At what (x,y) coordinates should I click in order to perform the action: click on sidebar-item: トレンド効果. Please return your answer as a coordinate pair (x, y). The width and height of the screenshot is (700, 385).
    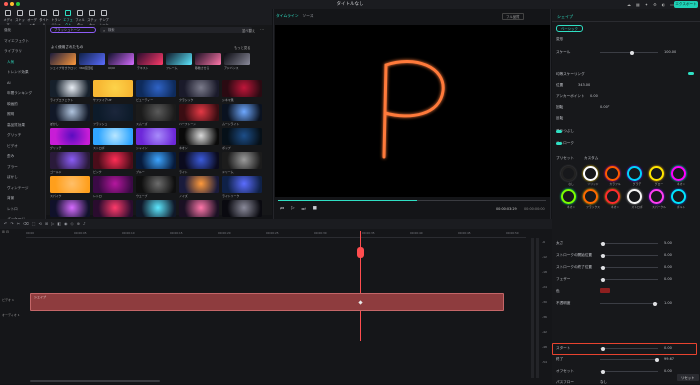
    Looking at the image, I should click on (22, 72).